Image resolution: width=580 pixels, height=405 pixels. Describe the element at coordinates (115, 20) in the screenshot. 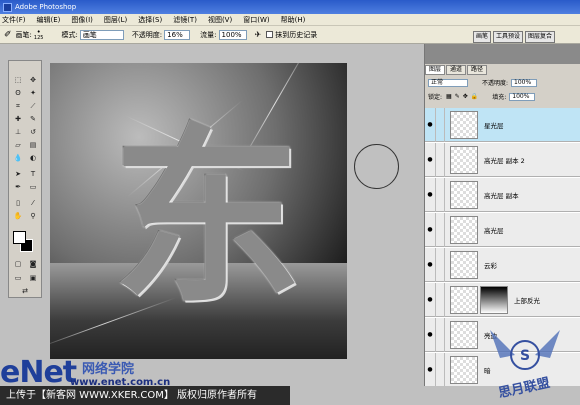

I see `menu-layer: 图层(L)` at that location.